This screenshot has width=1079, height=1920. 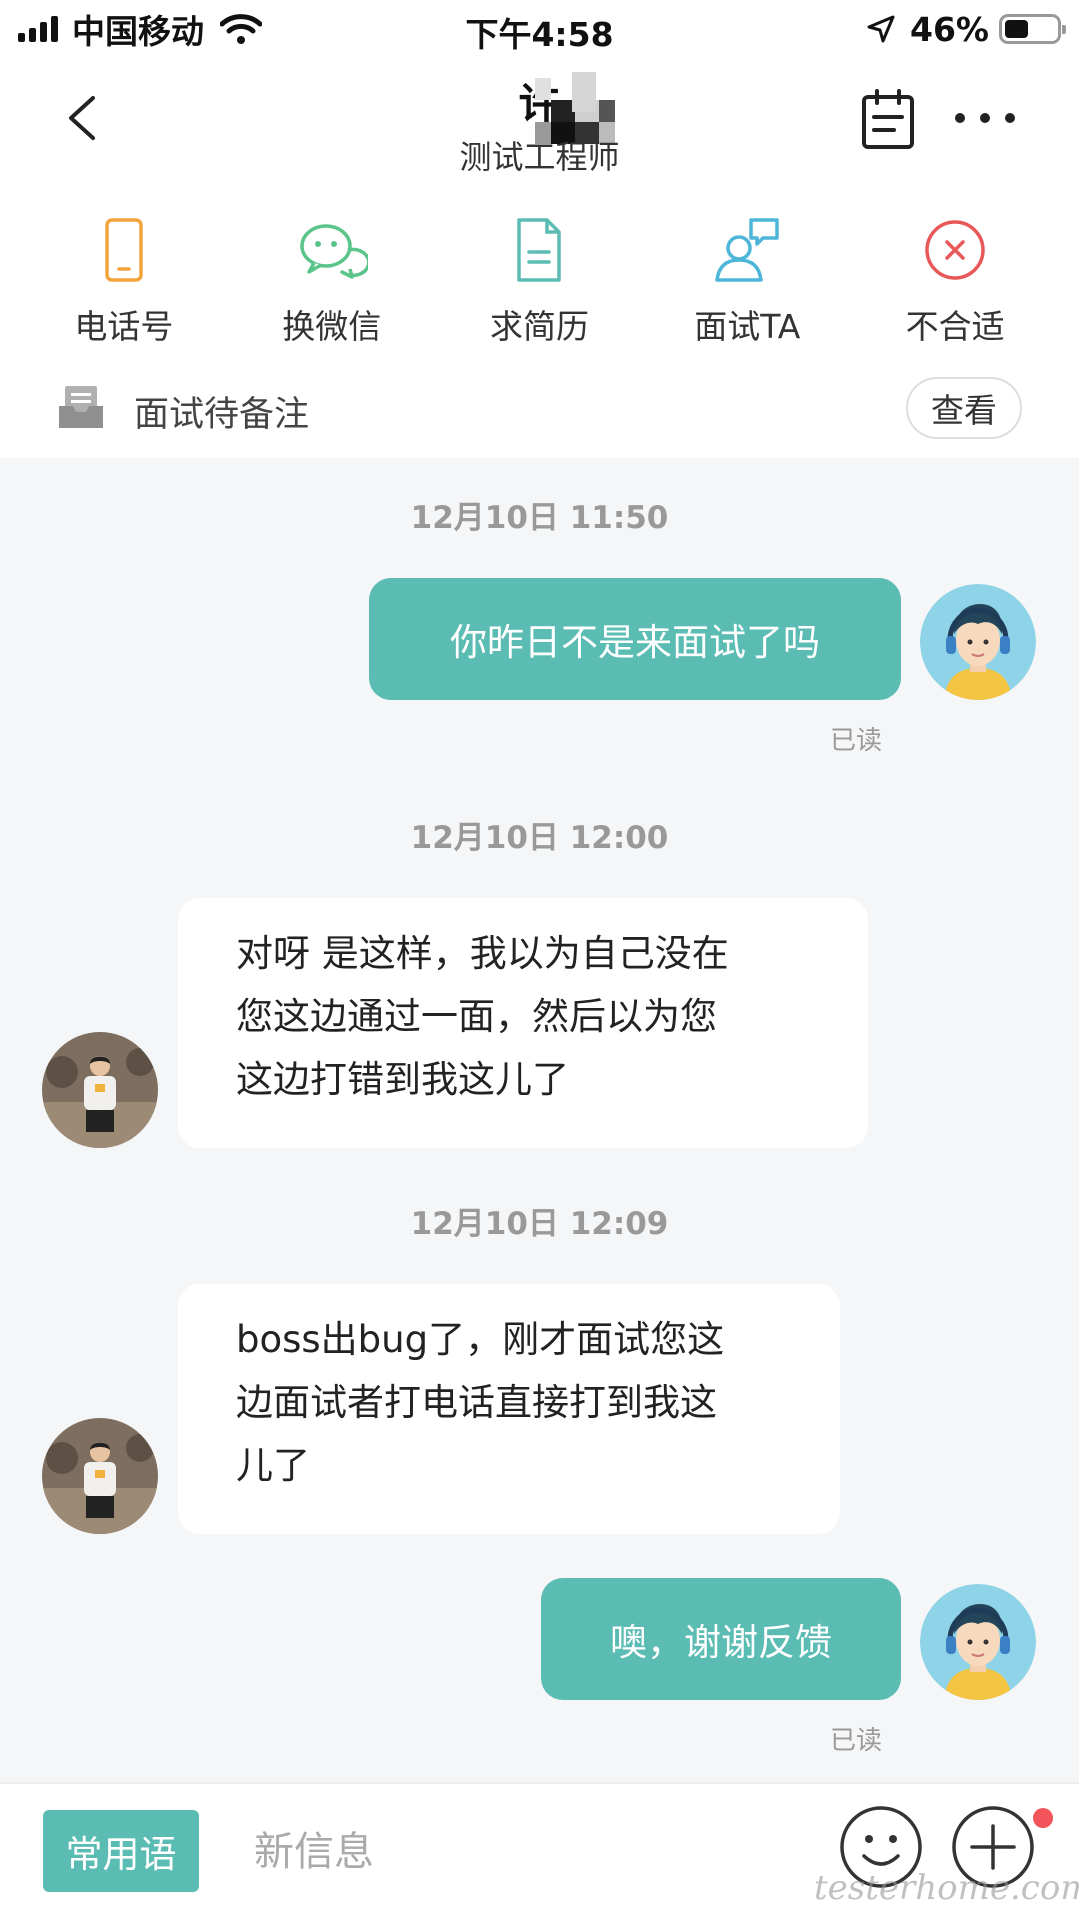 I want to click on memo-text: 面试待备注, so click(x=222, y=415).